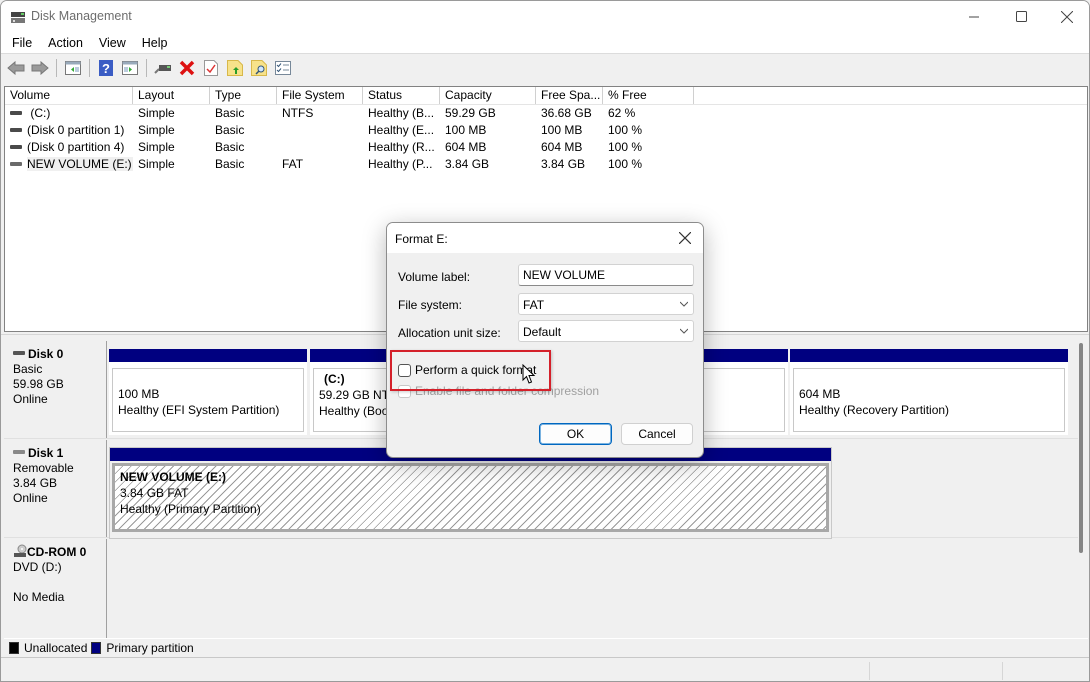 The height and width of the screenshot is (682, 1090). What do you see at coordinates (211, 68) in the screenshot?
I see `properties-button` at bounding box center [211, 68].